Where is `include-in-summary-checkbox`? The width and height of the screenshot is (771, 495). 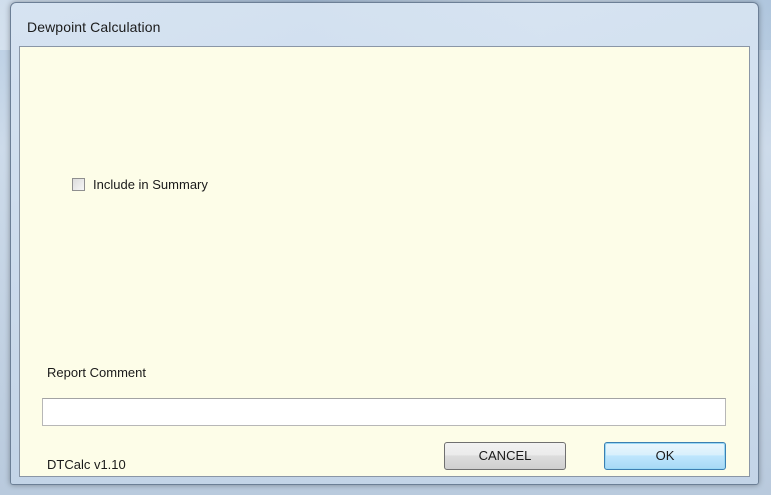
include-in-summary-checkbox is located at coordinates (78, 184).